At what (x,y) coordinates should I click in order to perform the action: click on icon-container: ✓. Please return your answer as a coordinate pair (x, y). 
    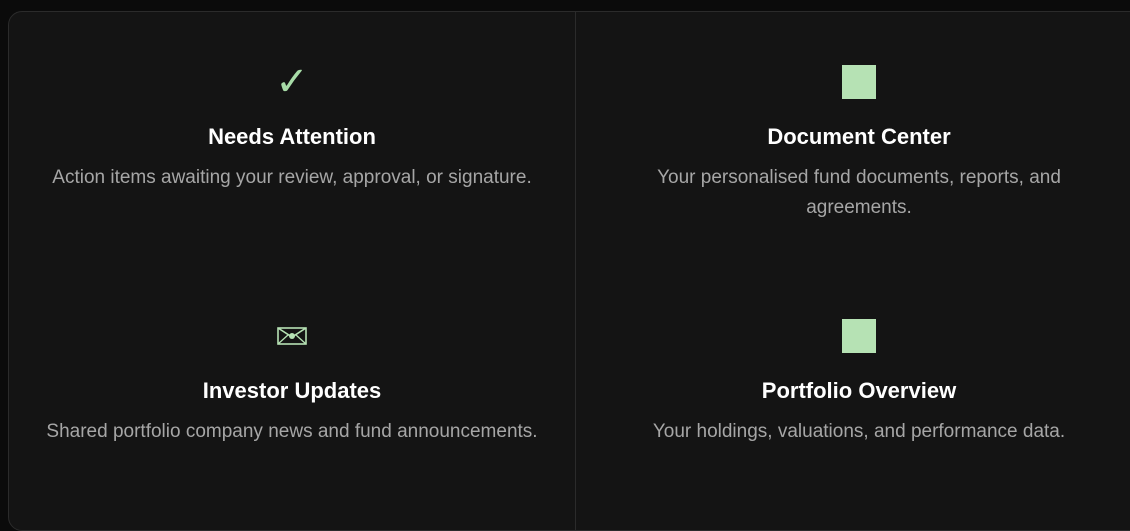
    Looking at the image, I should click on (292, 82).